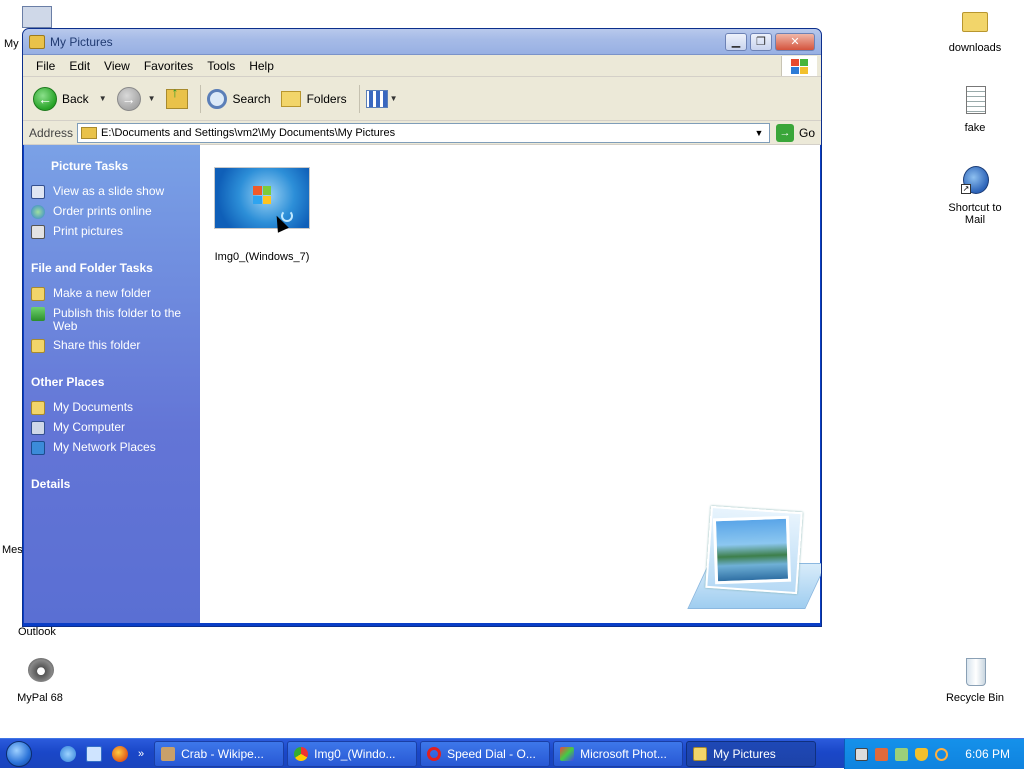  What do you see at coordinates (975, 110) in the screenshot?
I see `desktop-icon-fake: fake` at bounding box center [975, 110].